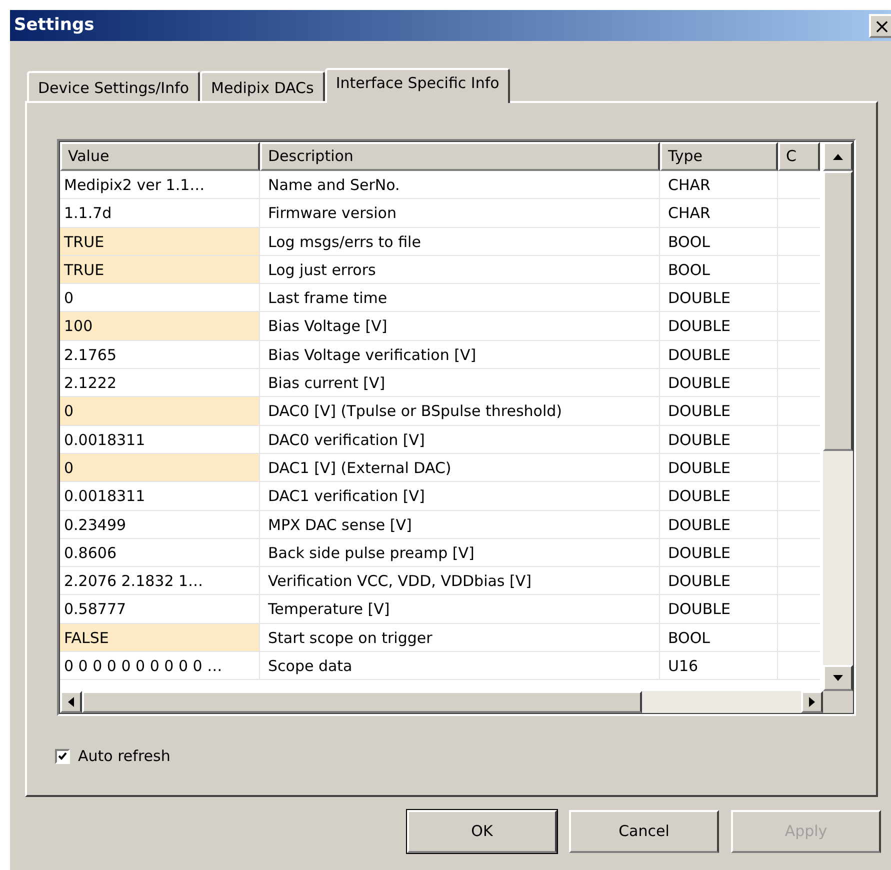  Describe the element at coordinates (417, 85) in the screenshot. I see `tab: Interface Specific Info` at that location.